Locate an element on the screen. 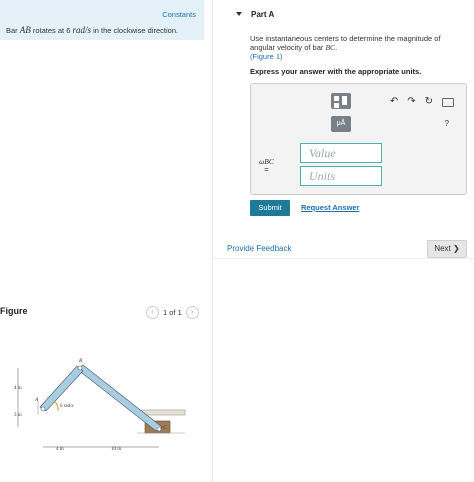  provide-feedback-link: Provide Feedback is located at coordinates (259, 248).